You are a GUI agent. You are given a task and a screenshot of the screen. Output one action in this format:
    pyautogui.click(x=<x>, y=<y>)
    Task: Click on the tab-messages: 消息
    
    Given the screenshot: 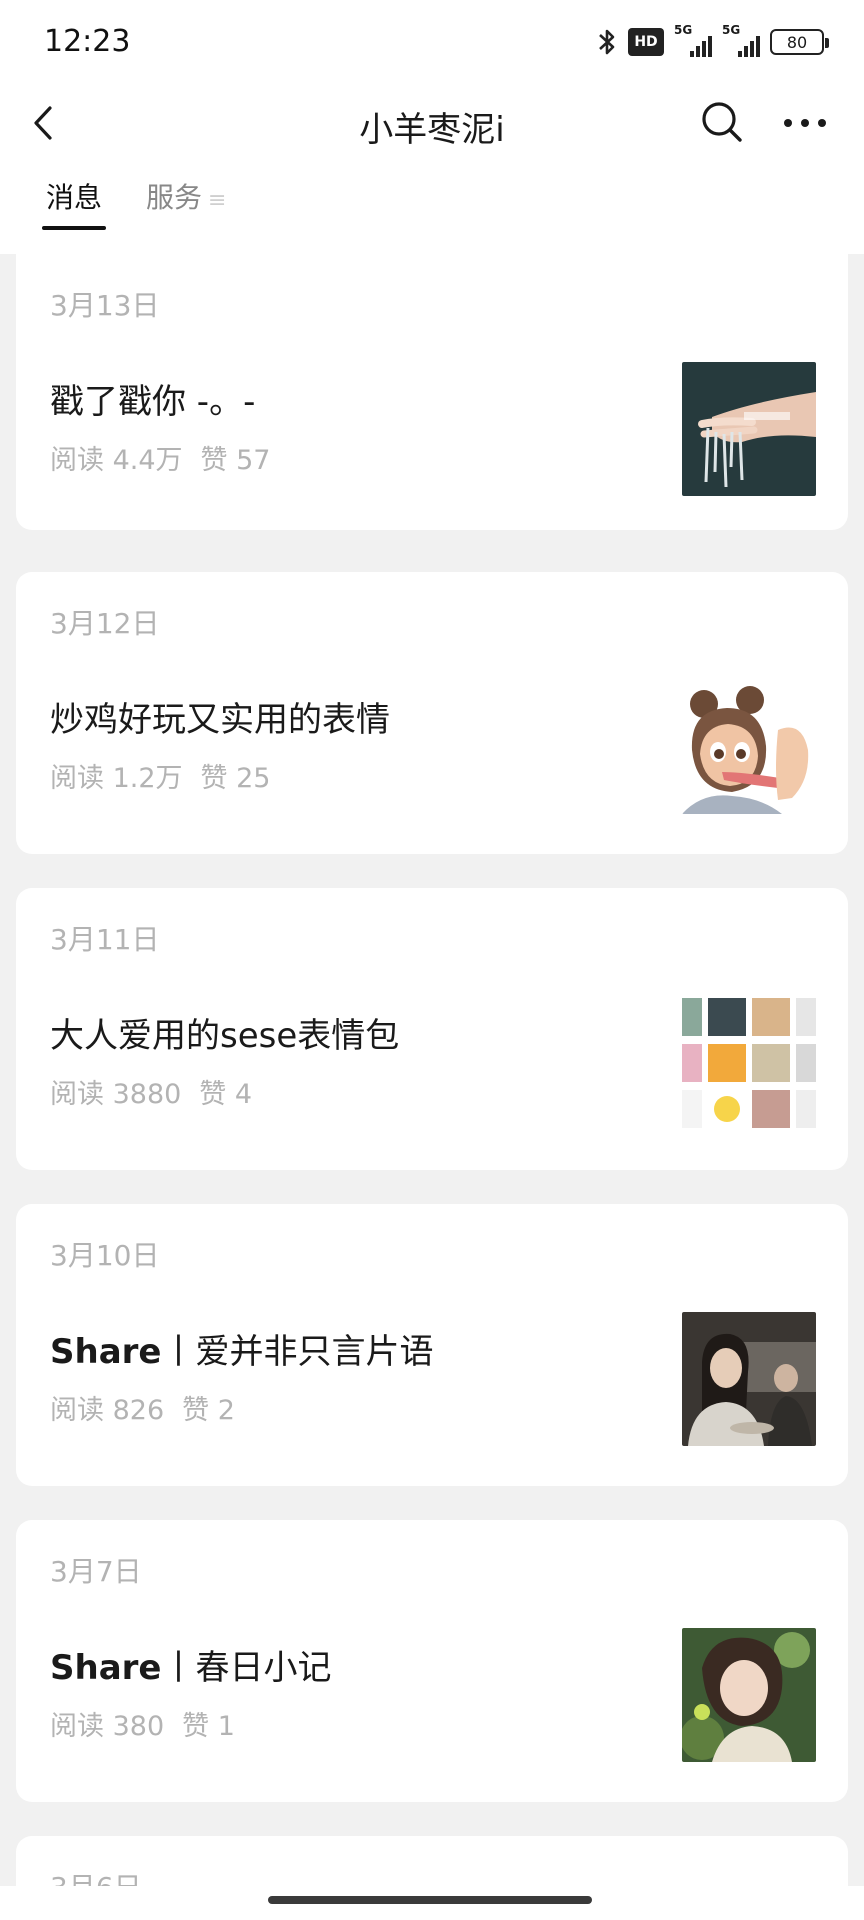 What is the action you would take?
    pyautogui.click(x=74, y=203)
    